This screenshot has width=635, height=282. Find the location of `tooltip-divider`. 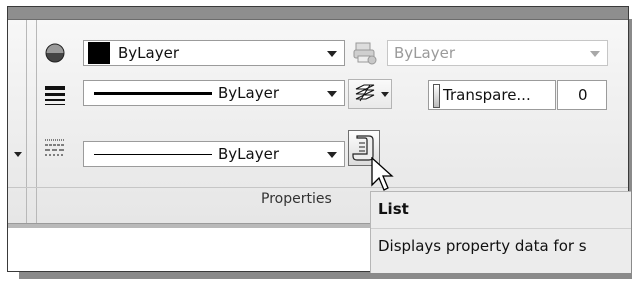

tooltip-divider is located at coordinates (501, 228).